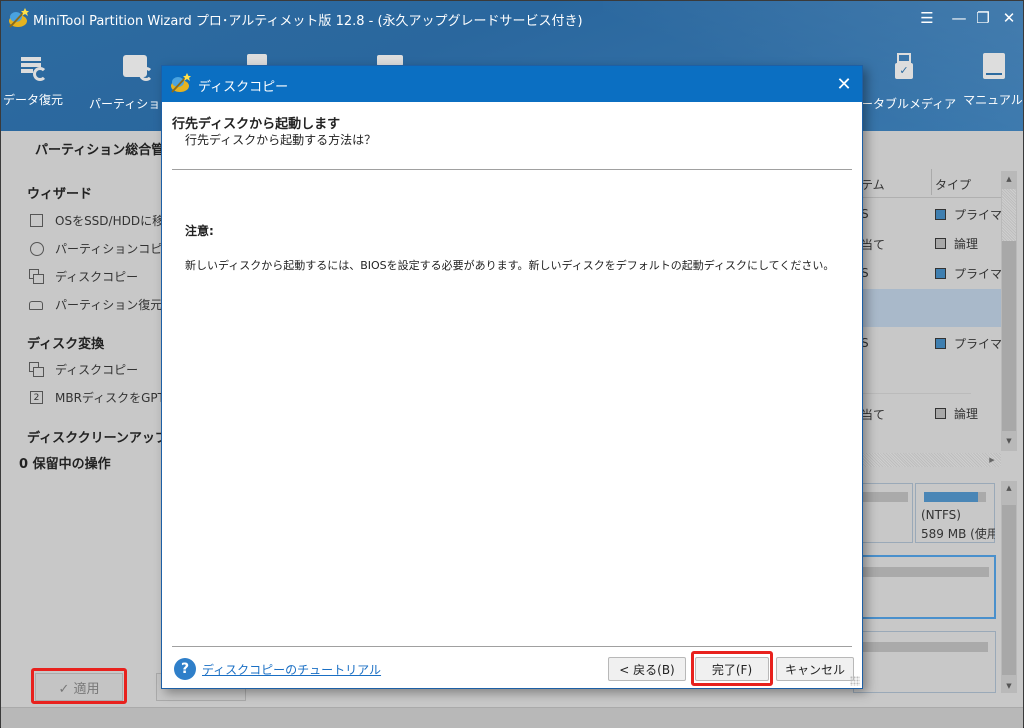  I want to click on data-recovery-icon, so click(33, 68).